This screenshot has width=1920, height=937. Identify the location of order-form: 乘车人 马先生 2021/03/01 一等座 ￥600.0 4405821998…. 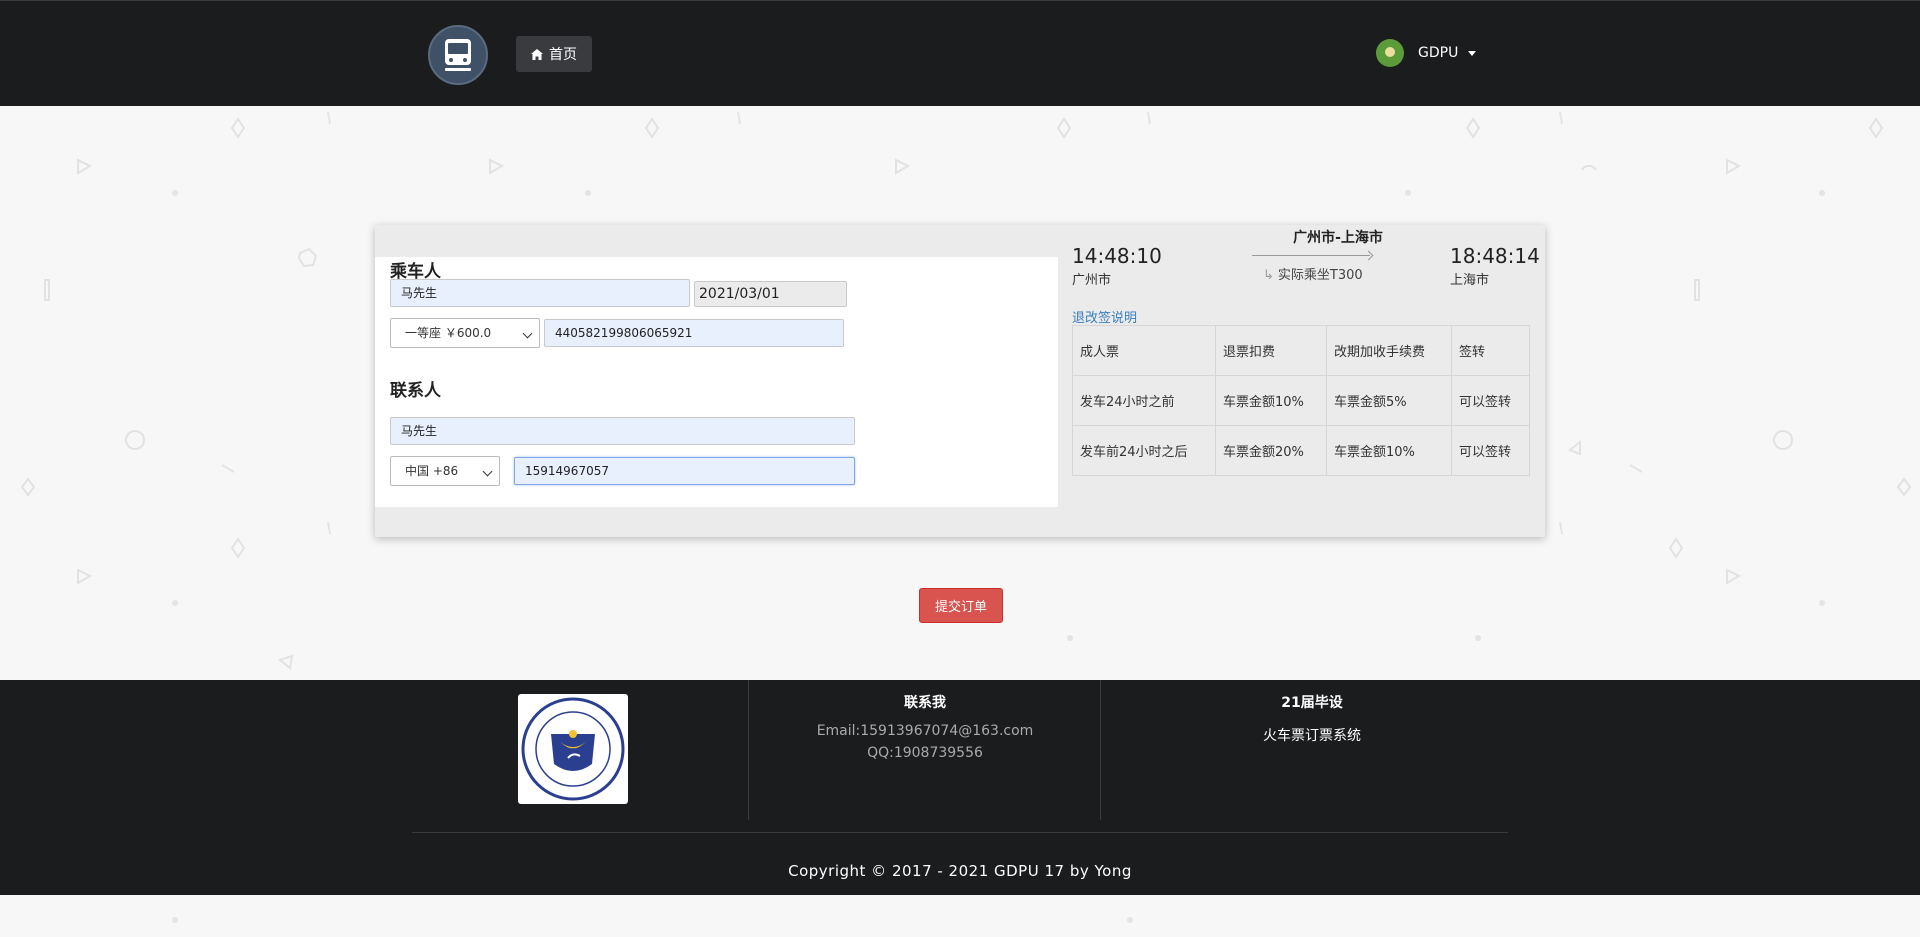
(716, 382).